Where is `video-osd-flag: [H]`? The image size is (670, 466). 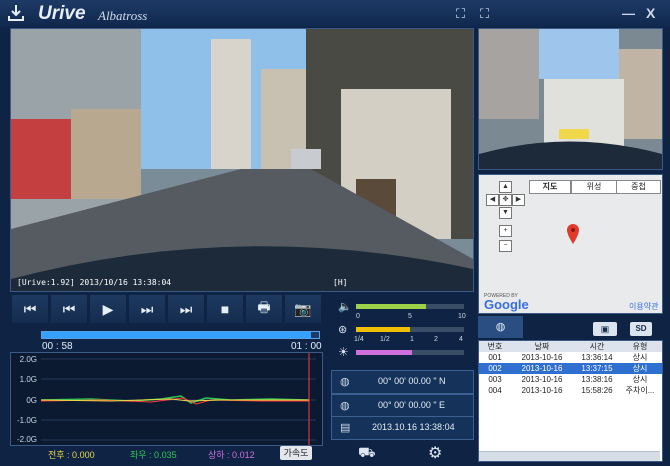 video-osd-flag: [H] is located at coordinates (340, 282).